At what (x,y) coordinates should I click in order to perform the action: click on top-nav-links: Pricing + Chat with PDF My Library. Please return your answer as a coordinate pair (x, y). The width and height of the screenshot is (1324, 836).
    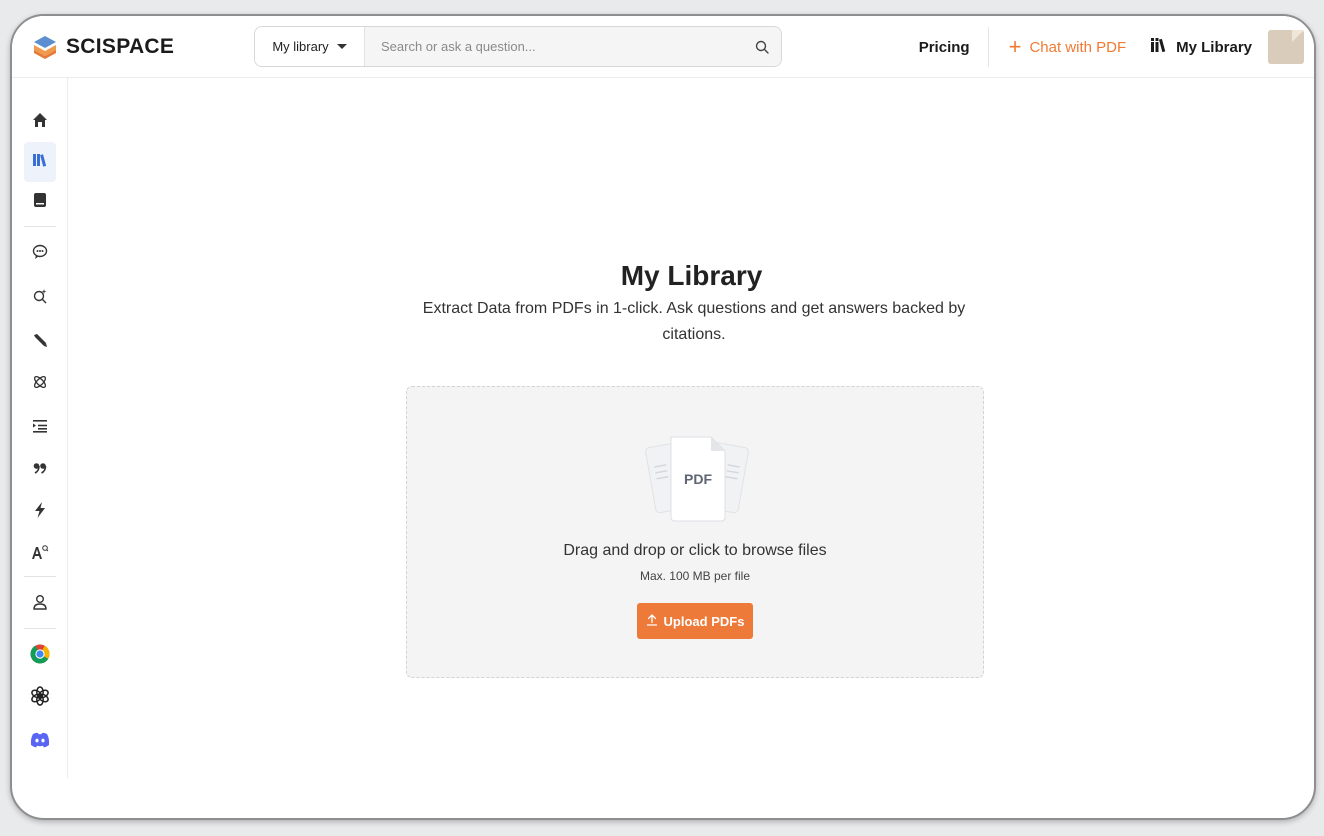
    Looking at the image, I should click on (1116, 47).